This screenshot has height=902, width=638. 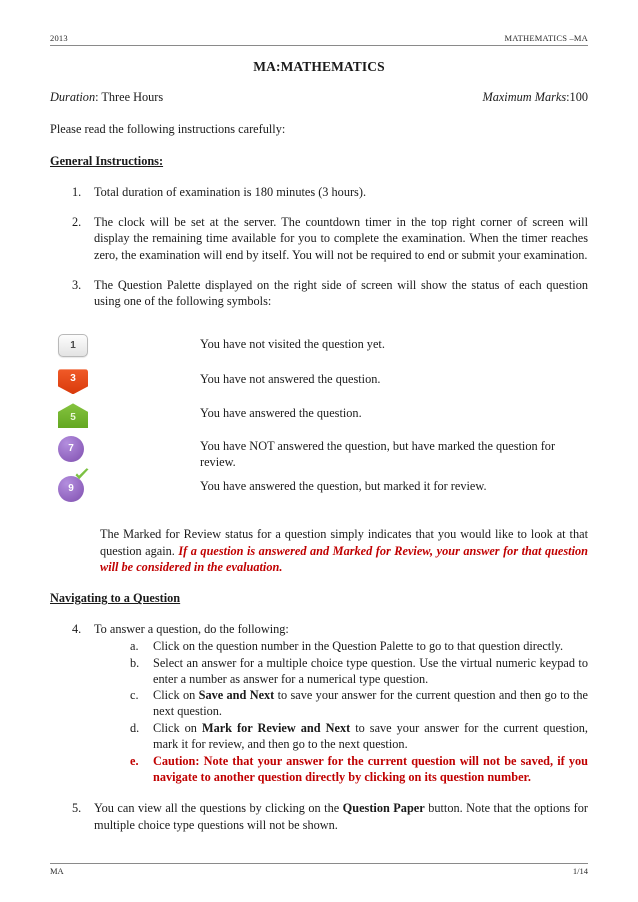 What do you see at coordinates (77, 284) in the screenshot?
I see `list-marker: 3.` at bounding box center [77, 284].